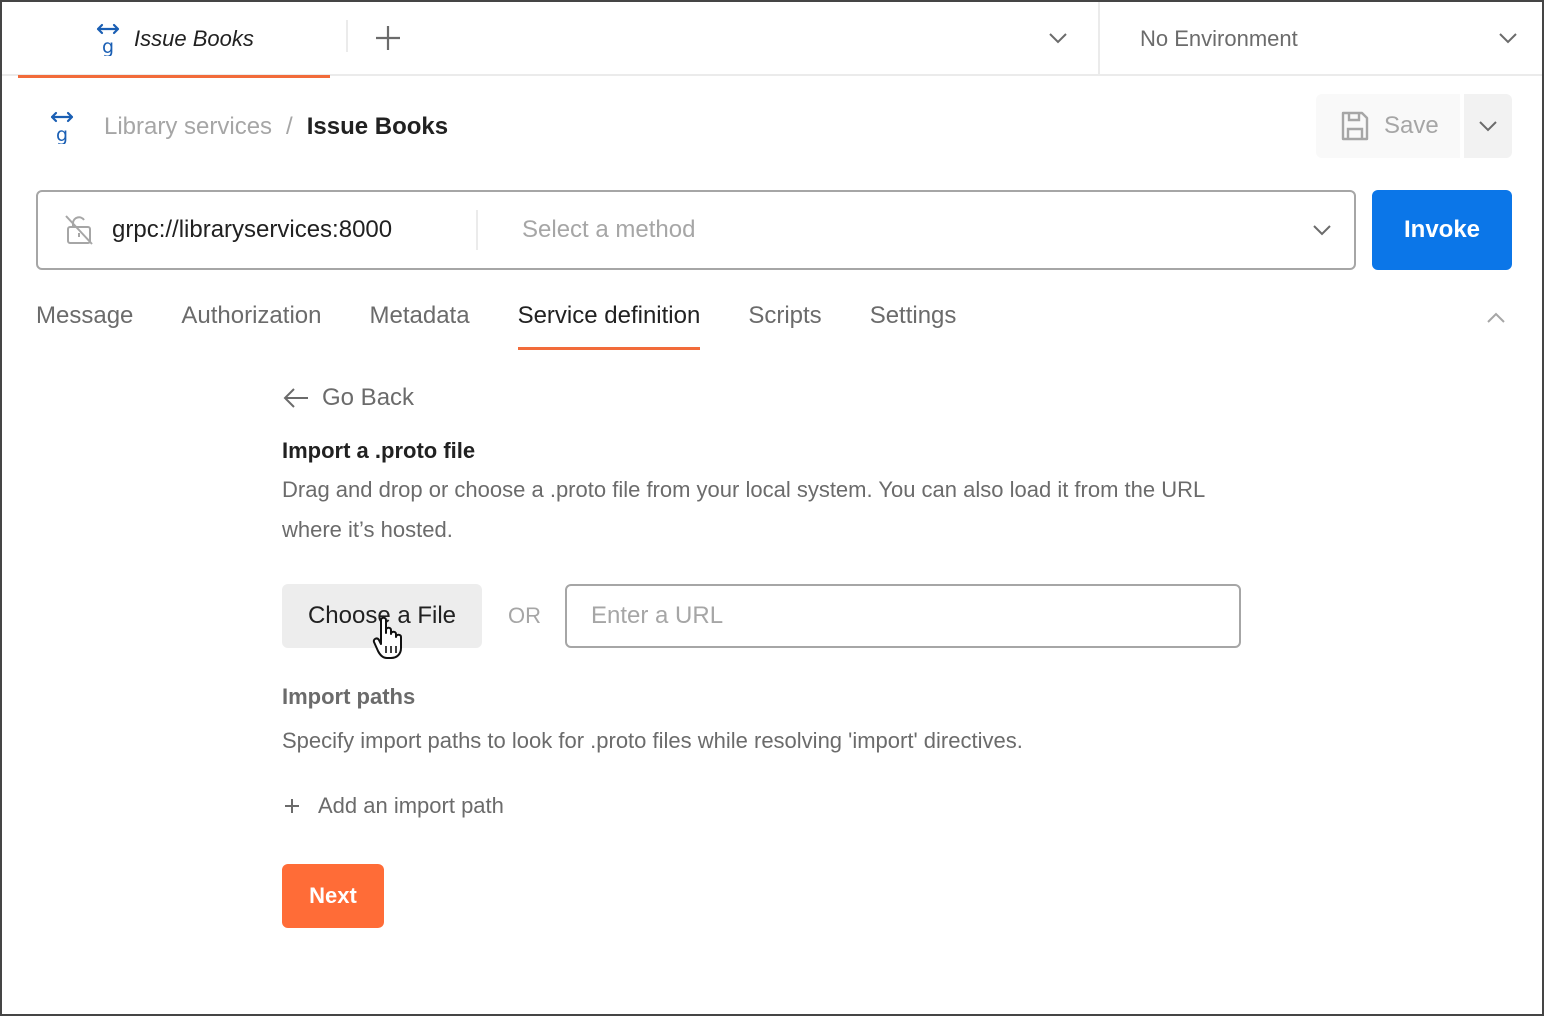 The width and height of the screenshot is (1544, 1016). I want to click on tab-settings: Settings, so click(913, 321).